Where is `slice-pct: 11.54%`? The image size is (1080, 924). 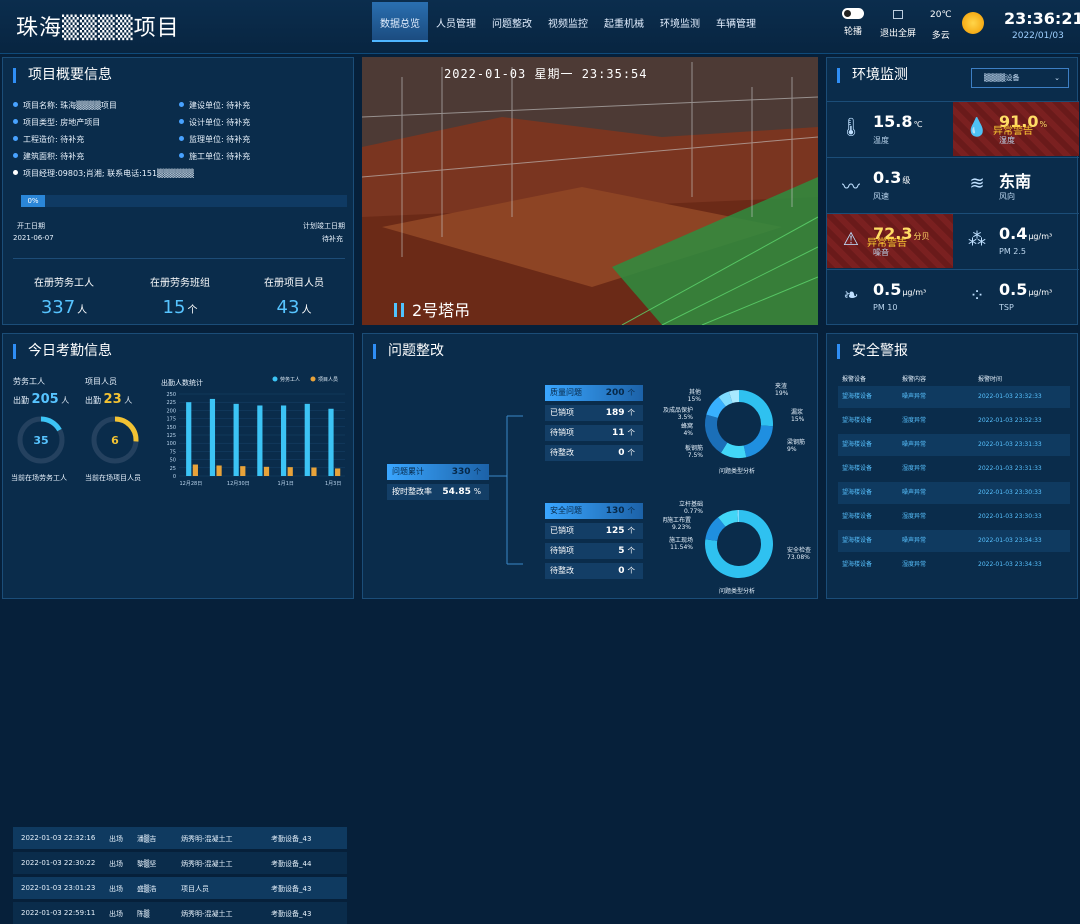 slice-pct: 11.54% is located at coordinates (681, 547).